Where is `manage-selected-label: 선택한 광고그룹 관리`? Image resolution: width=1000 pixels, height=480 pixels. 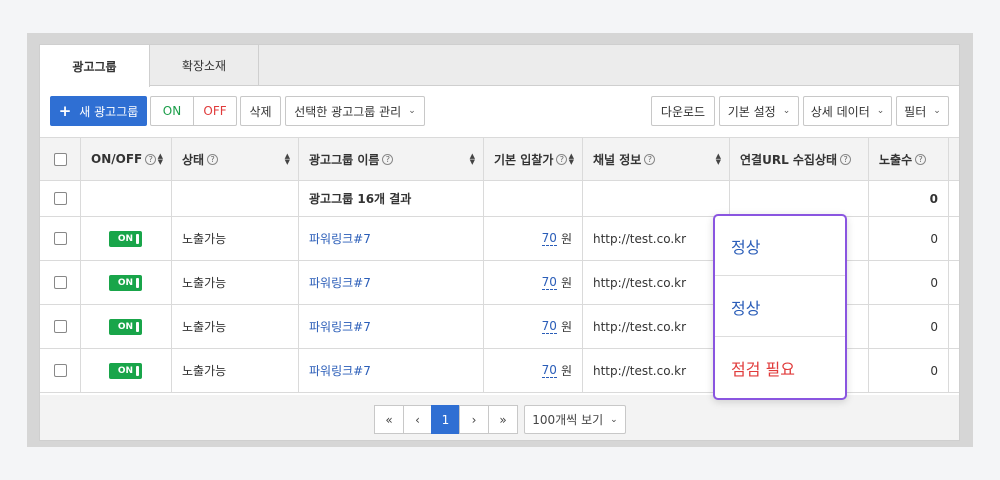
manage-selected-label: 선택한 광고그룹 관리 is located at coordinates (348, 111).